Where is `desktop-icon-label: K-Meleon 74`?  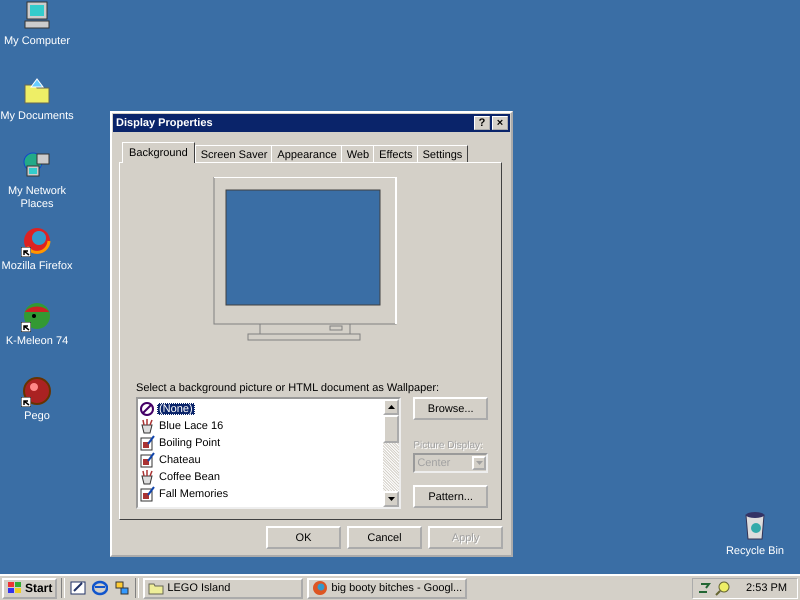 desktop-icon-label: K-Meleon 74 is located at coordinates (37, 341).